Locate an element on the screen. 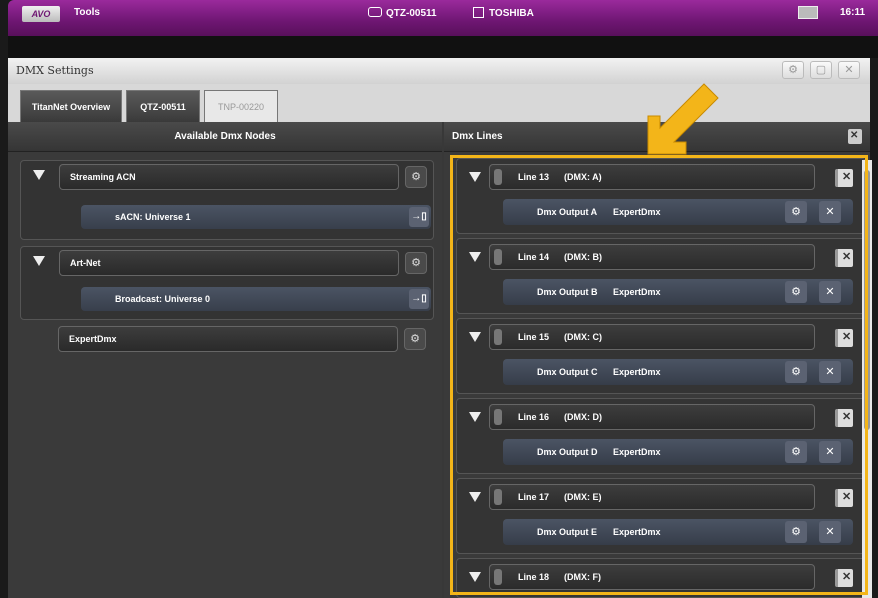 The height and width of the screenshot is (598, 878). window-settings-button: ⚙ is located at coordinates (793, 70).